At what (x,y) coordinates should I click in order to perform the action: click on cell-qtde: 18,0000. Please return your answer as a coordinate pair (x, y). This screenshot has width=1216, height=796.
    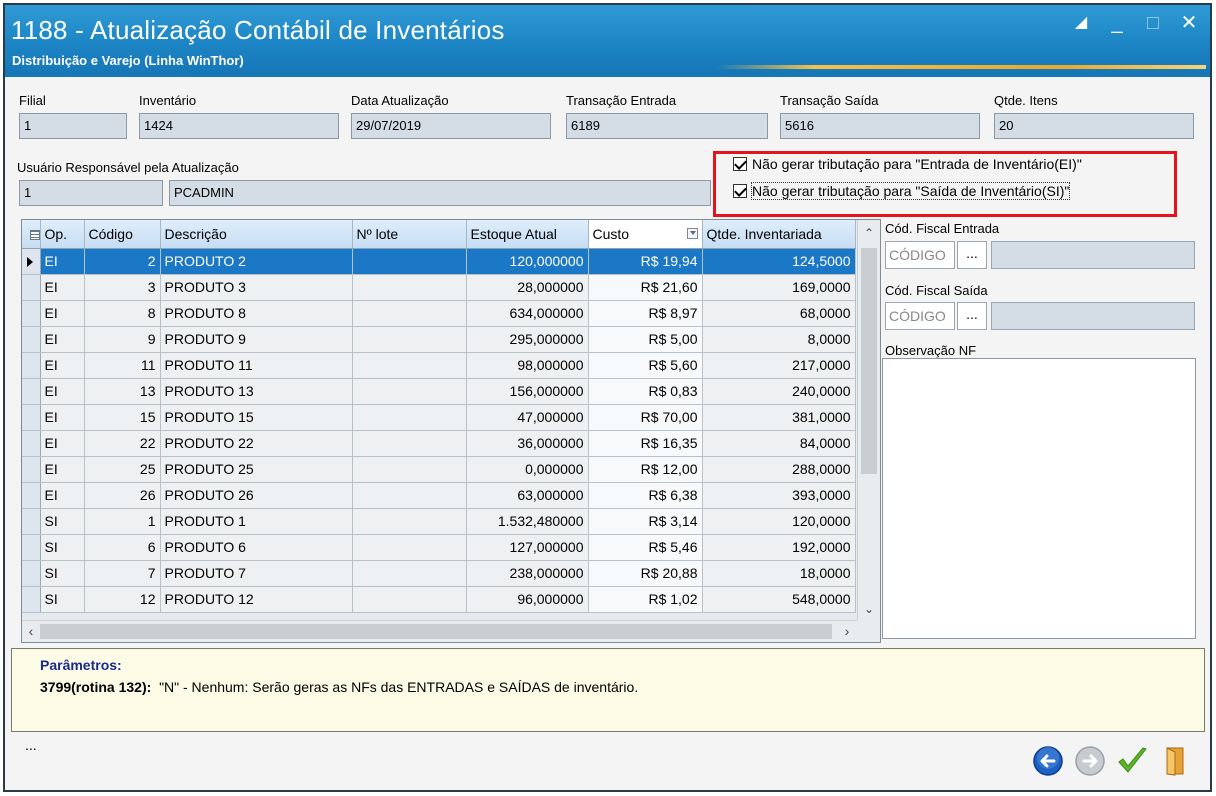
    Looking at the image, I should click on (779, 573).